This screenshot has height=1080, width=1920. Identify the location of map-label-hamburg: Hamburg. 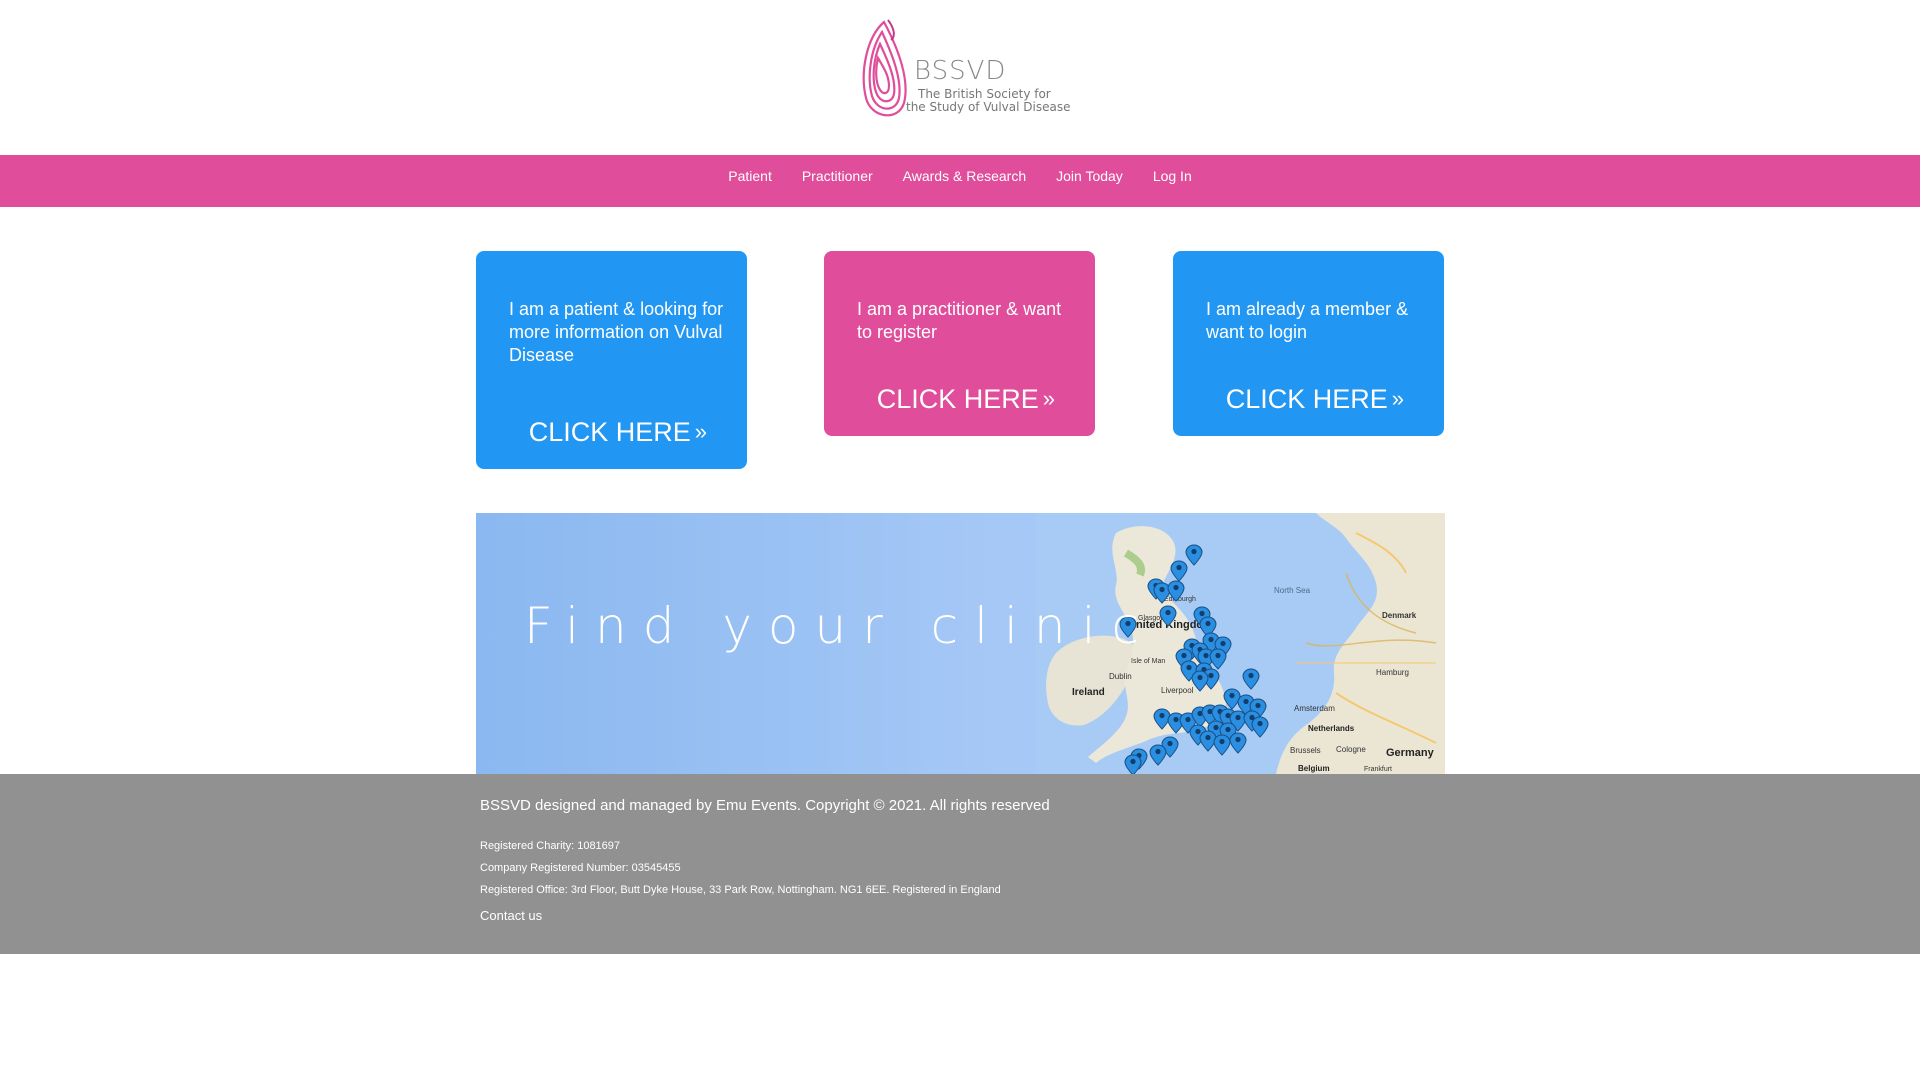
(1392, 672).